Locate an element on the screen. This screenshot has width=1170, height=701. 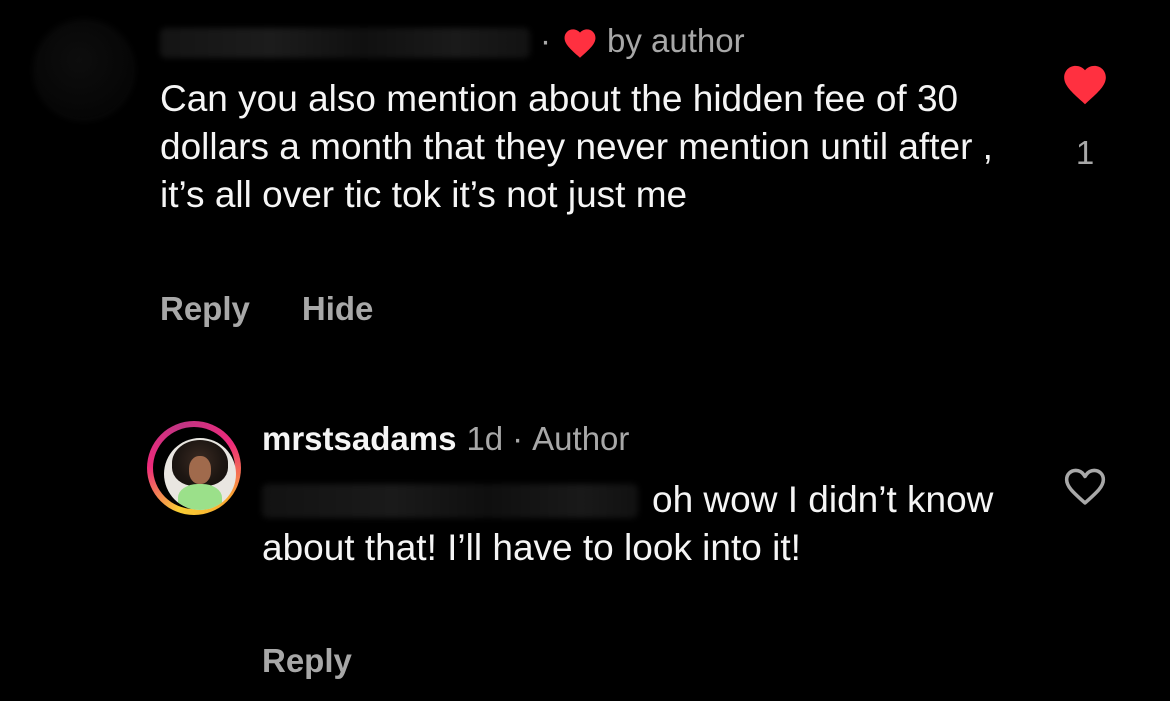
commenter-username-blurred is located at coordinates (345, 43).